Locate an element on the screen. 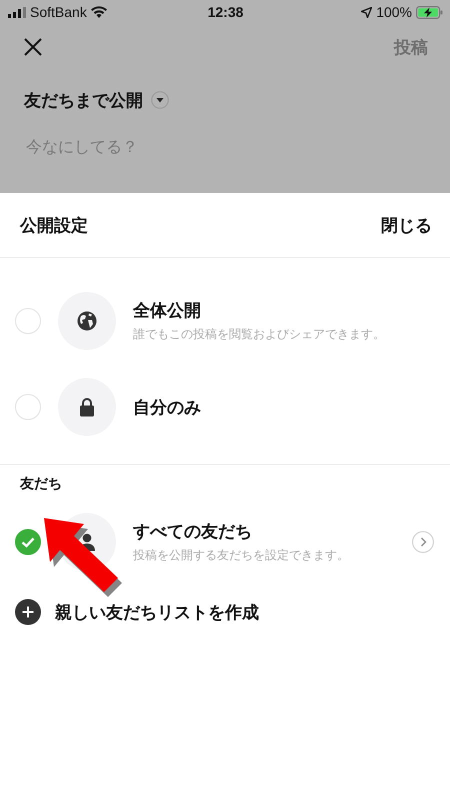  globe-icon is located at coordinates (87, 321).